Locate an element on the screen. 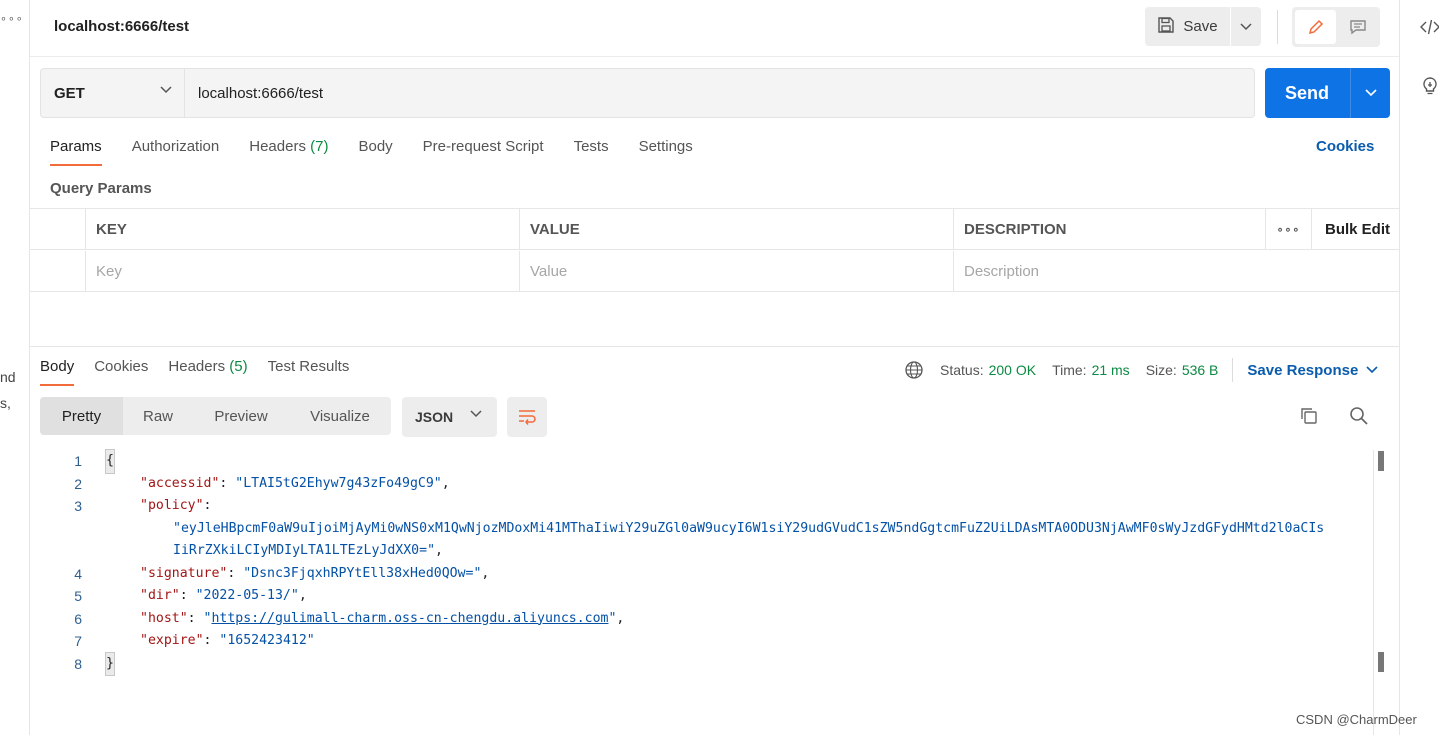 Image resolution: width=1439 pixels, height=735 pixels. wrap-lines-button is located at coordinates (527, 417).